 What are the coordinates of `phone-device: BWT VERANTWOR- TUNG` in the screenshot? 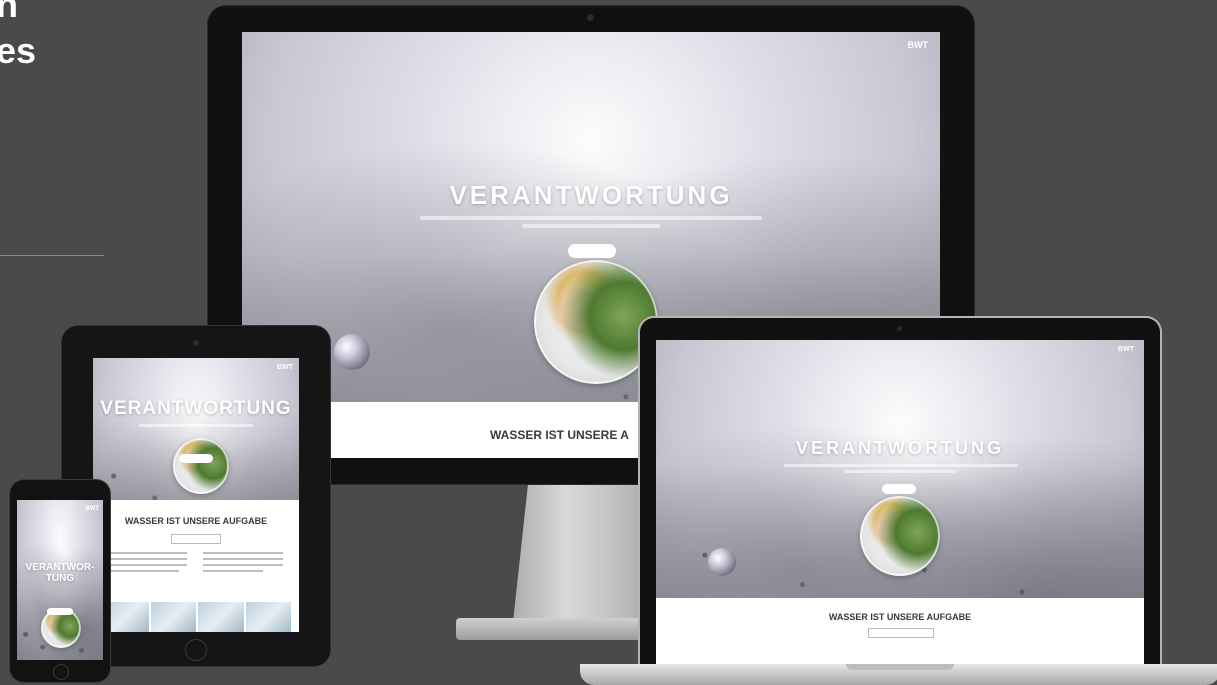 It's located at (60, 581).